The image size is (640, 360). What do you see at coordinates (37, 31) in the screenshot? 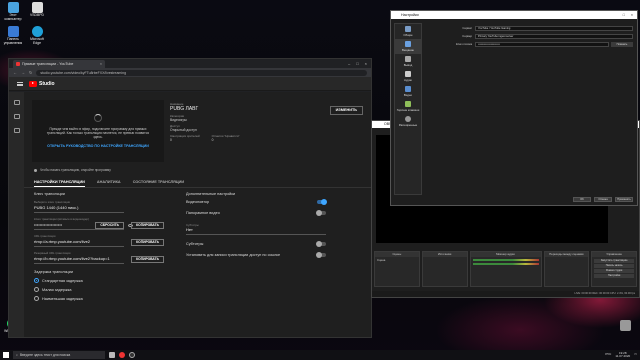
I see `edge-icon` at bounding box center [37, 31].